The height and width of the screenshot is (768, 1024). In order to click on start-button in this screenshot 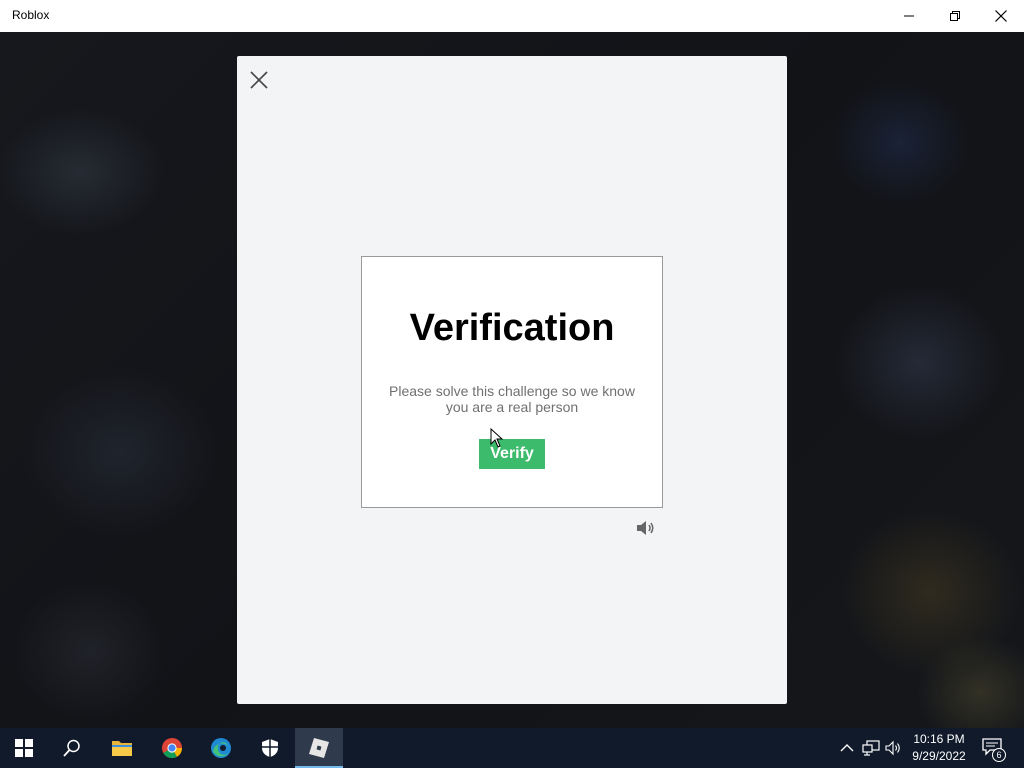, I will do `click(24, 748)`.